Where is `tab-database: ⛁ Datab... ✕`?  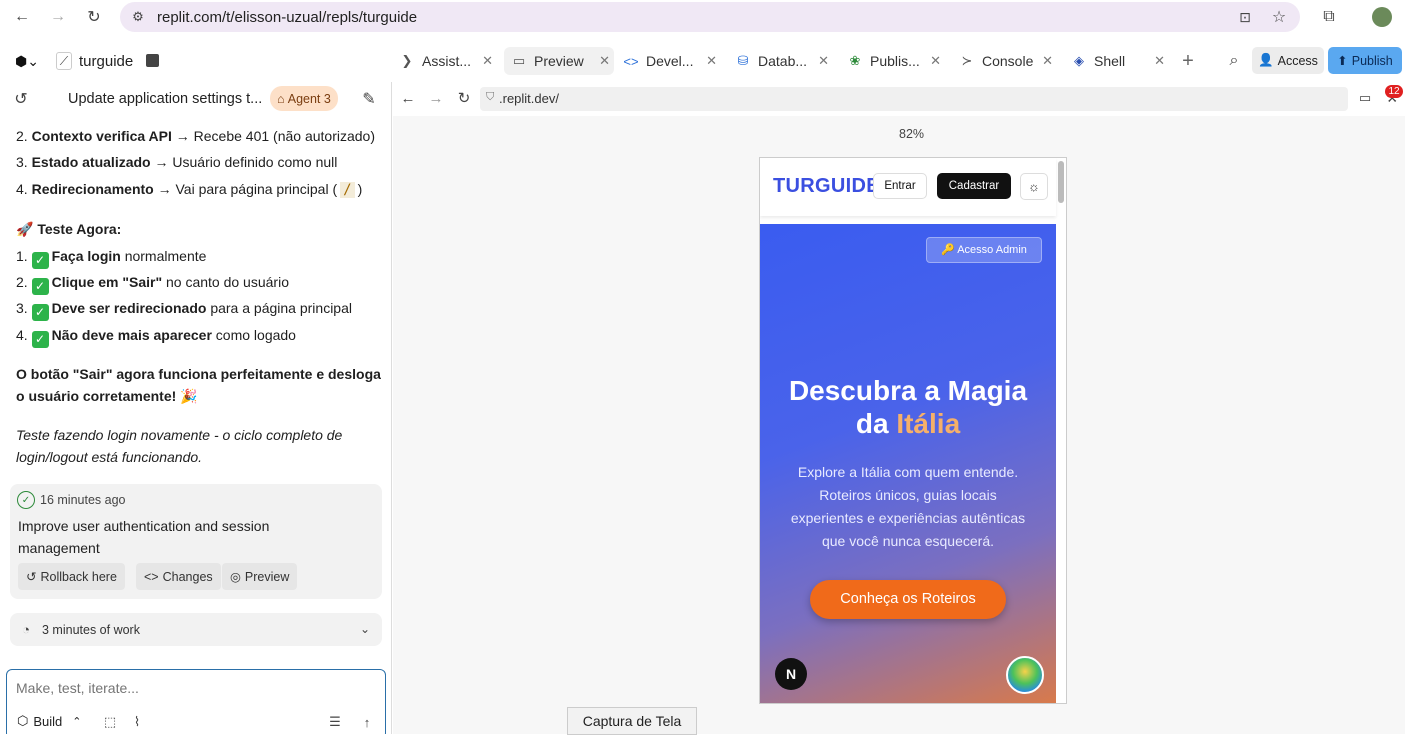
tab-database: ⛁ Datab... ✕ is located at coordinates (780, 61).